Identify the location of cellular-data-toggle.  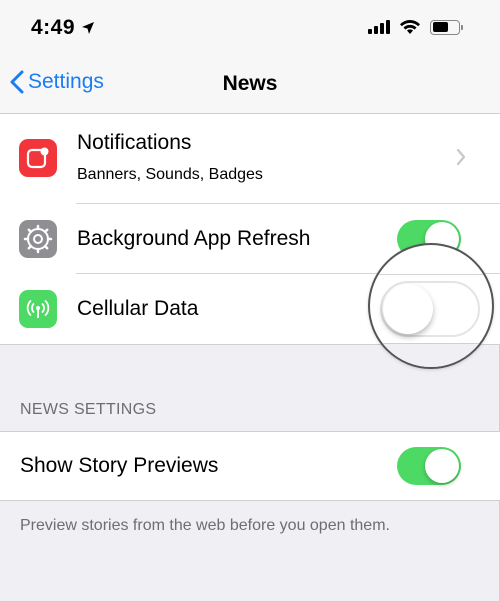
(430, 309).